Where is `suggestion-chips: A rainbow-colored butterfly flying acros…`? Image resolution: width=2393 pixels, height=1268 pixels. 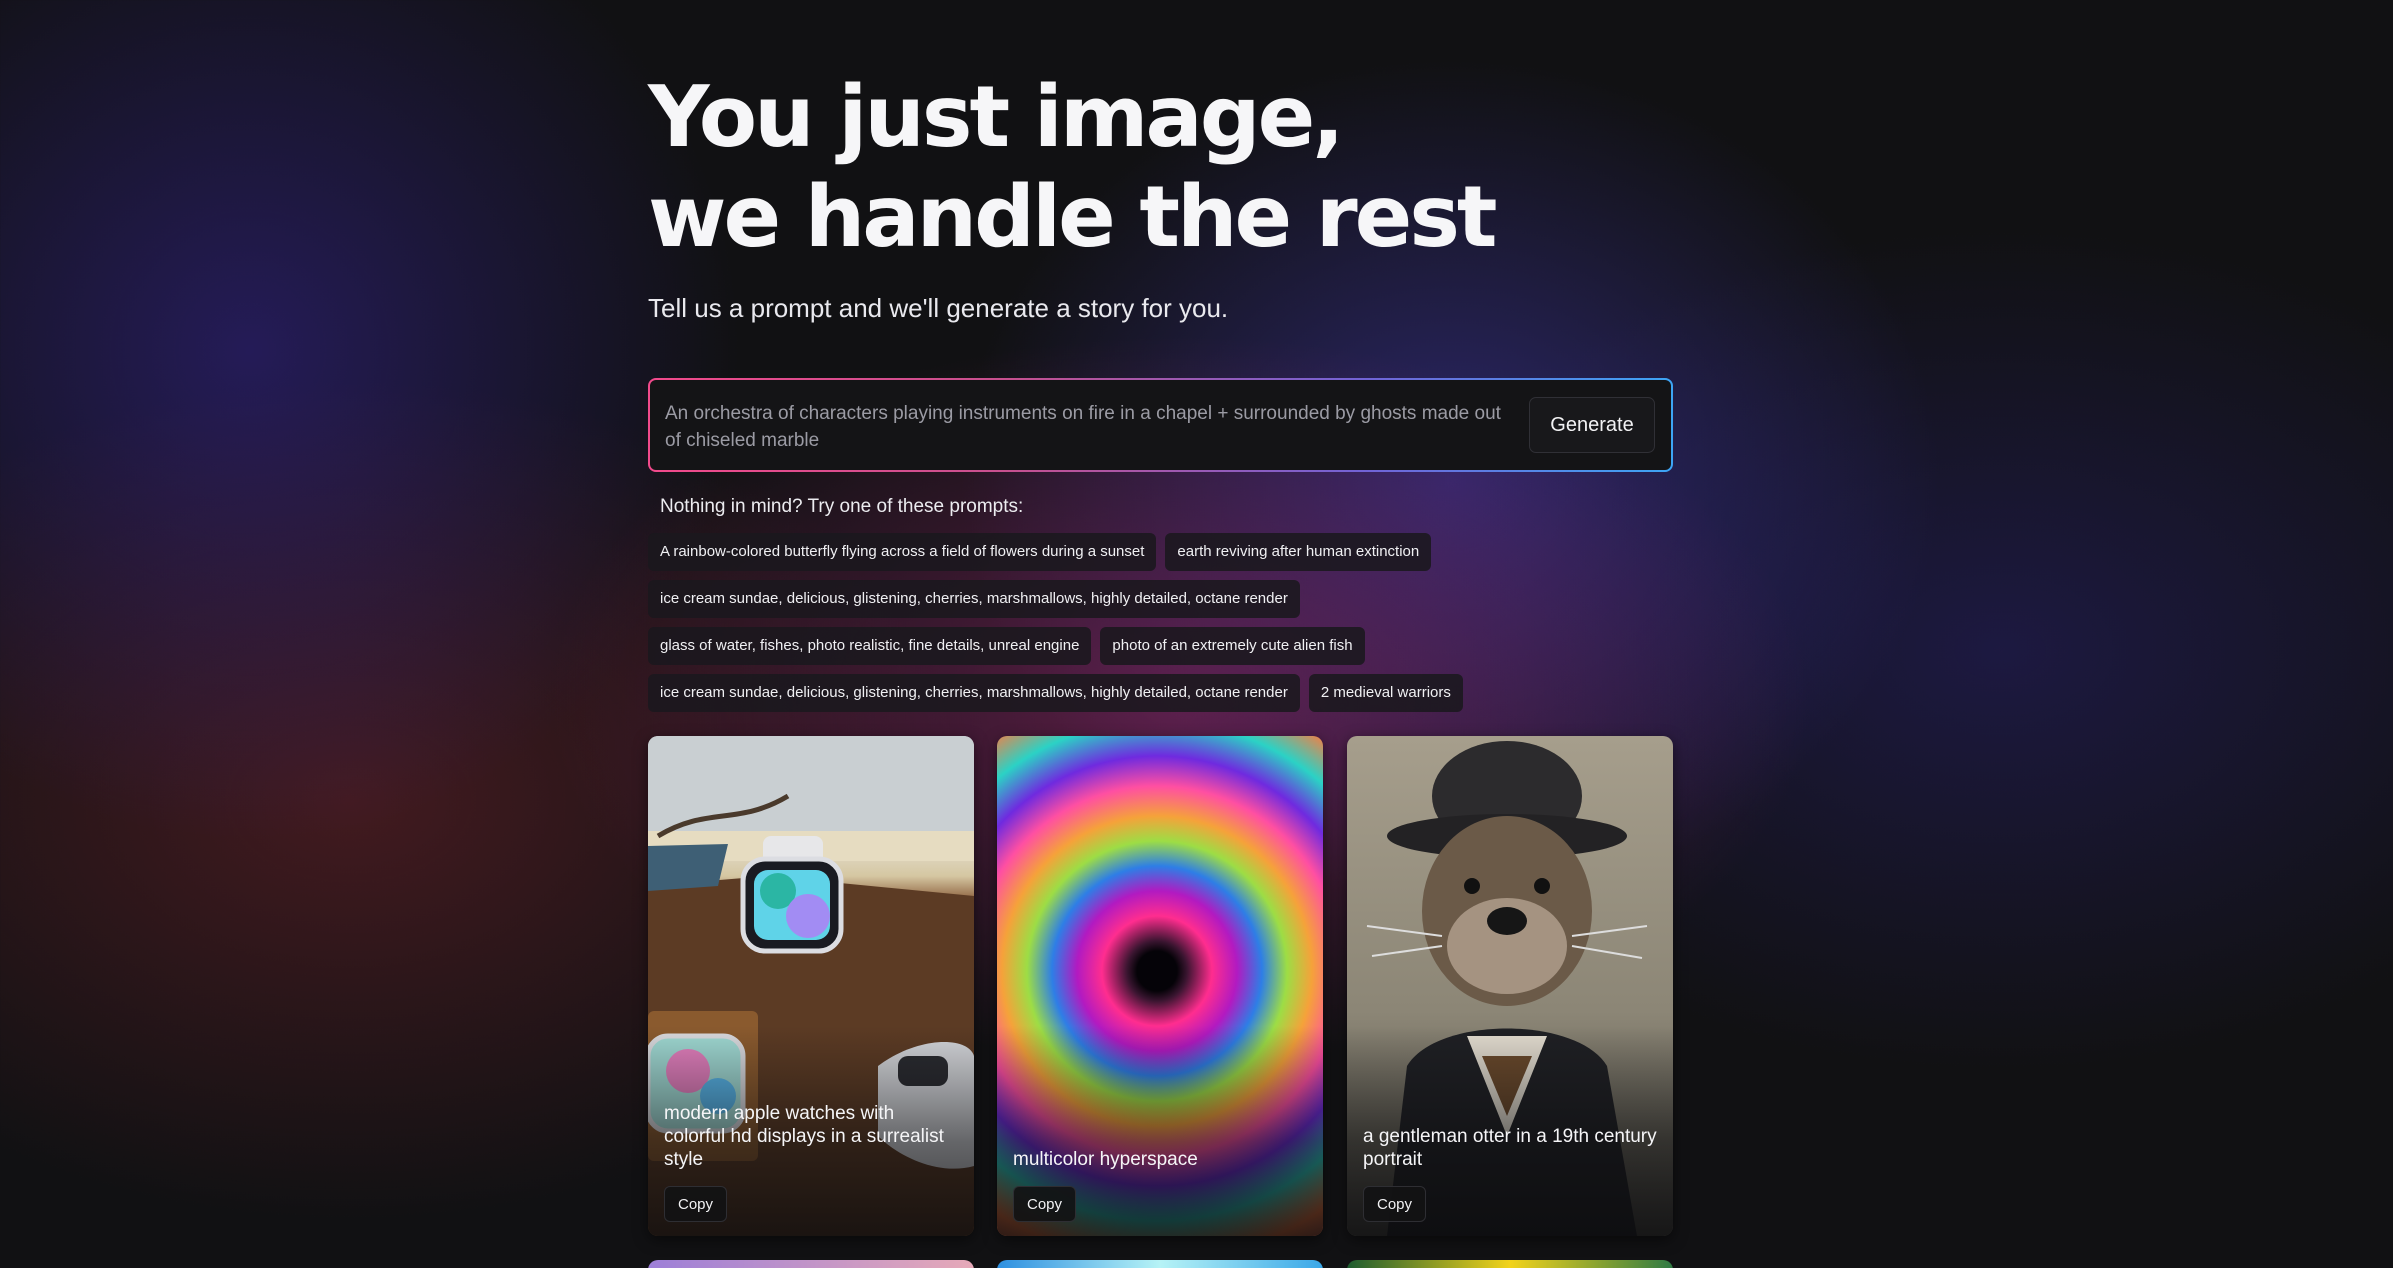
suggestion-chips: A rainbow-colored butterfly flying acros… is located at coordinates (1160, 627).